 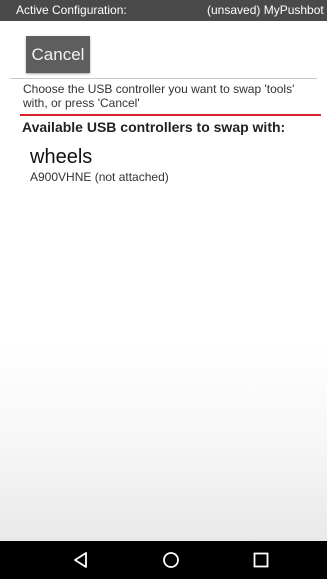 I want to click on navigation-bar, so click(x=163, y=560).